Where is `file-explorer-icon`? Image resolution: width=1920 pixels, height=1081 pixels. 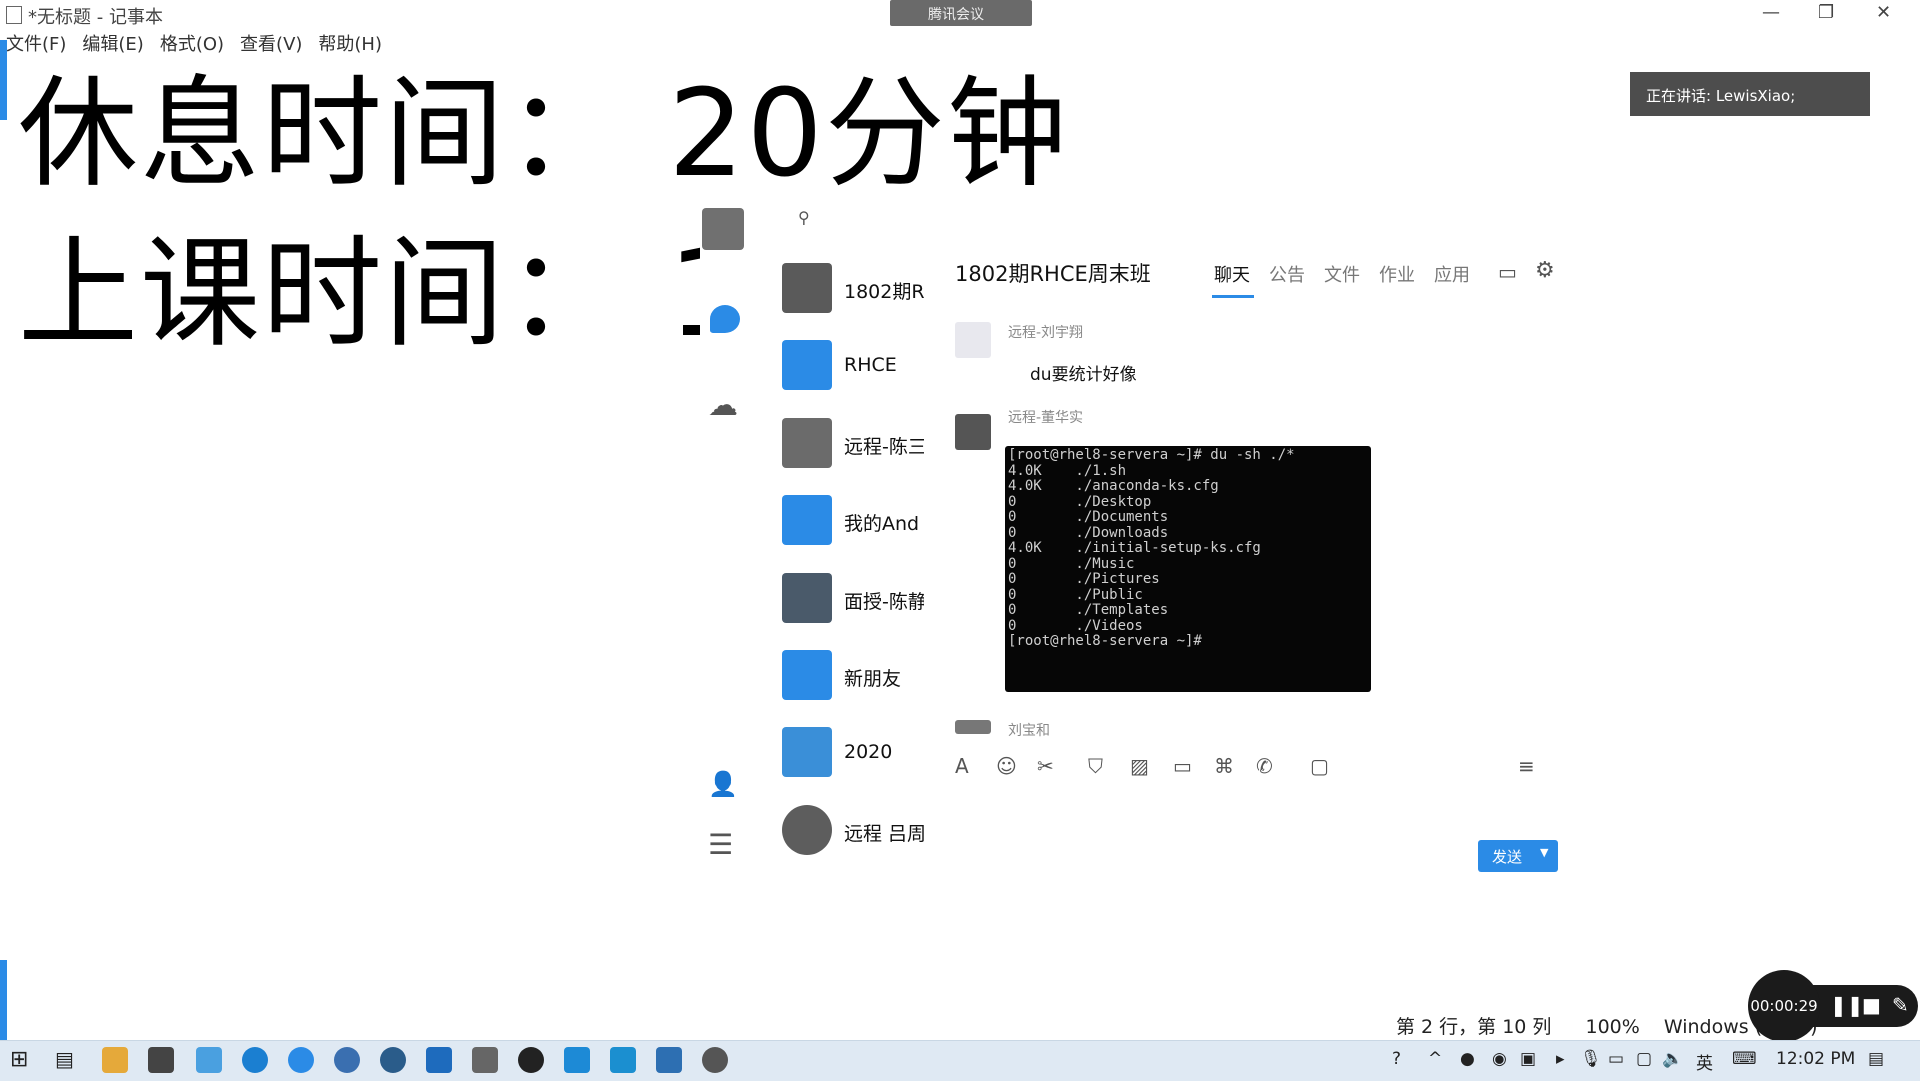
file-explorer-icon is located at coordinates (115, 1060).